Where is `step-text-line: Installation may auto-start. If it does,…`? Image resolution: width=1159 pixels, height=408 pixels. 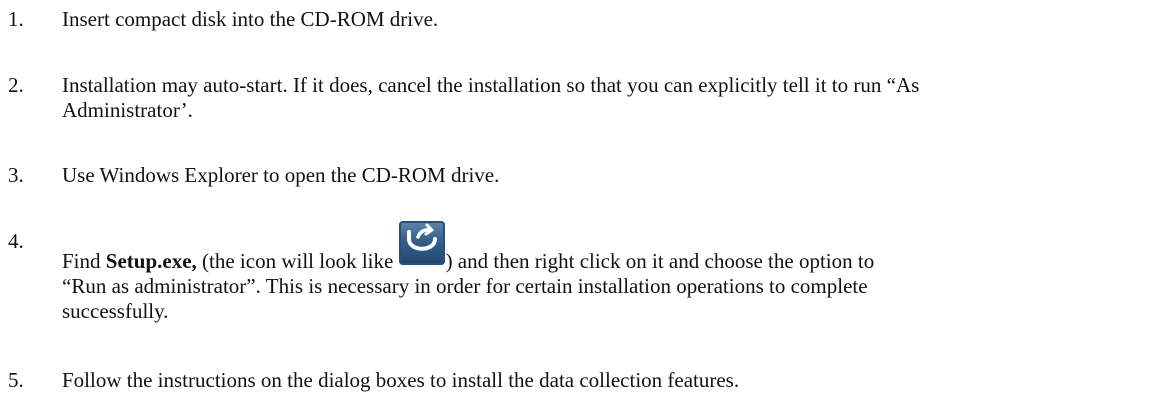 step-text-line: Installation may auto-start. If it does,… is located at coordinates (491, 85).